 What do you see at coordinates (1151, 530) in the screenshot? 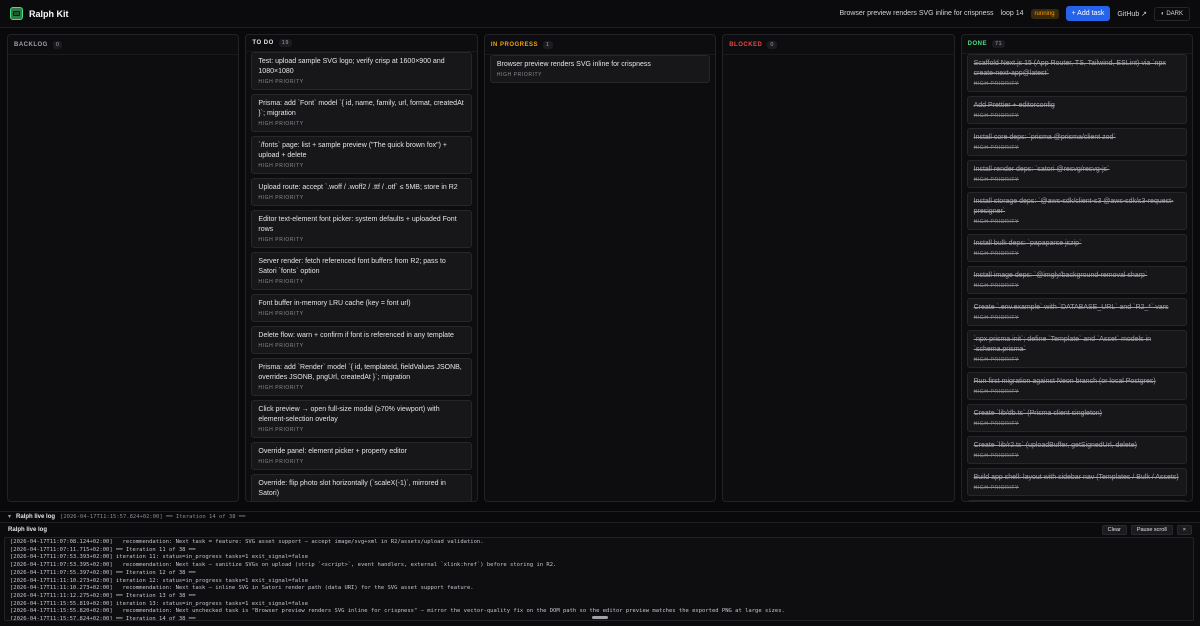
I see `pause-scroll-button: Pause scroll` at bounding box center [1151, 530].